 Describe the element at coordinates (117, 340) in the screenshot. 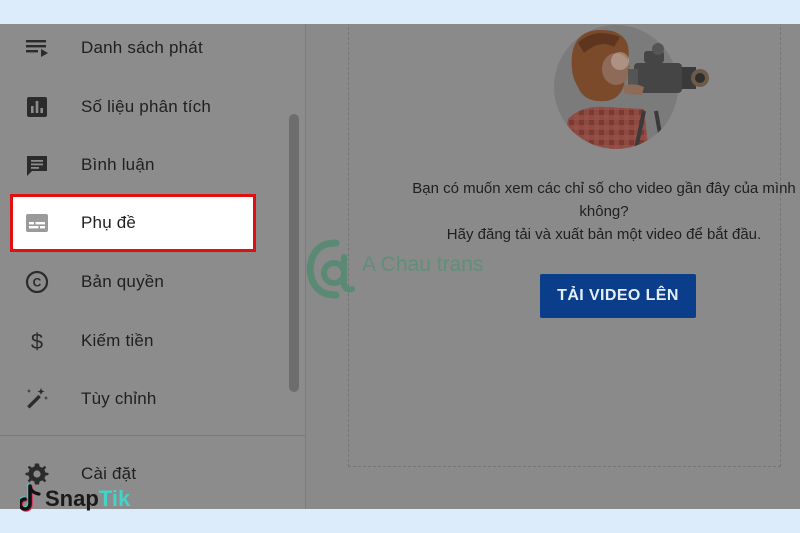

I see `sidebar-item-label: Kiếm tiền` at that location.